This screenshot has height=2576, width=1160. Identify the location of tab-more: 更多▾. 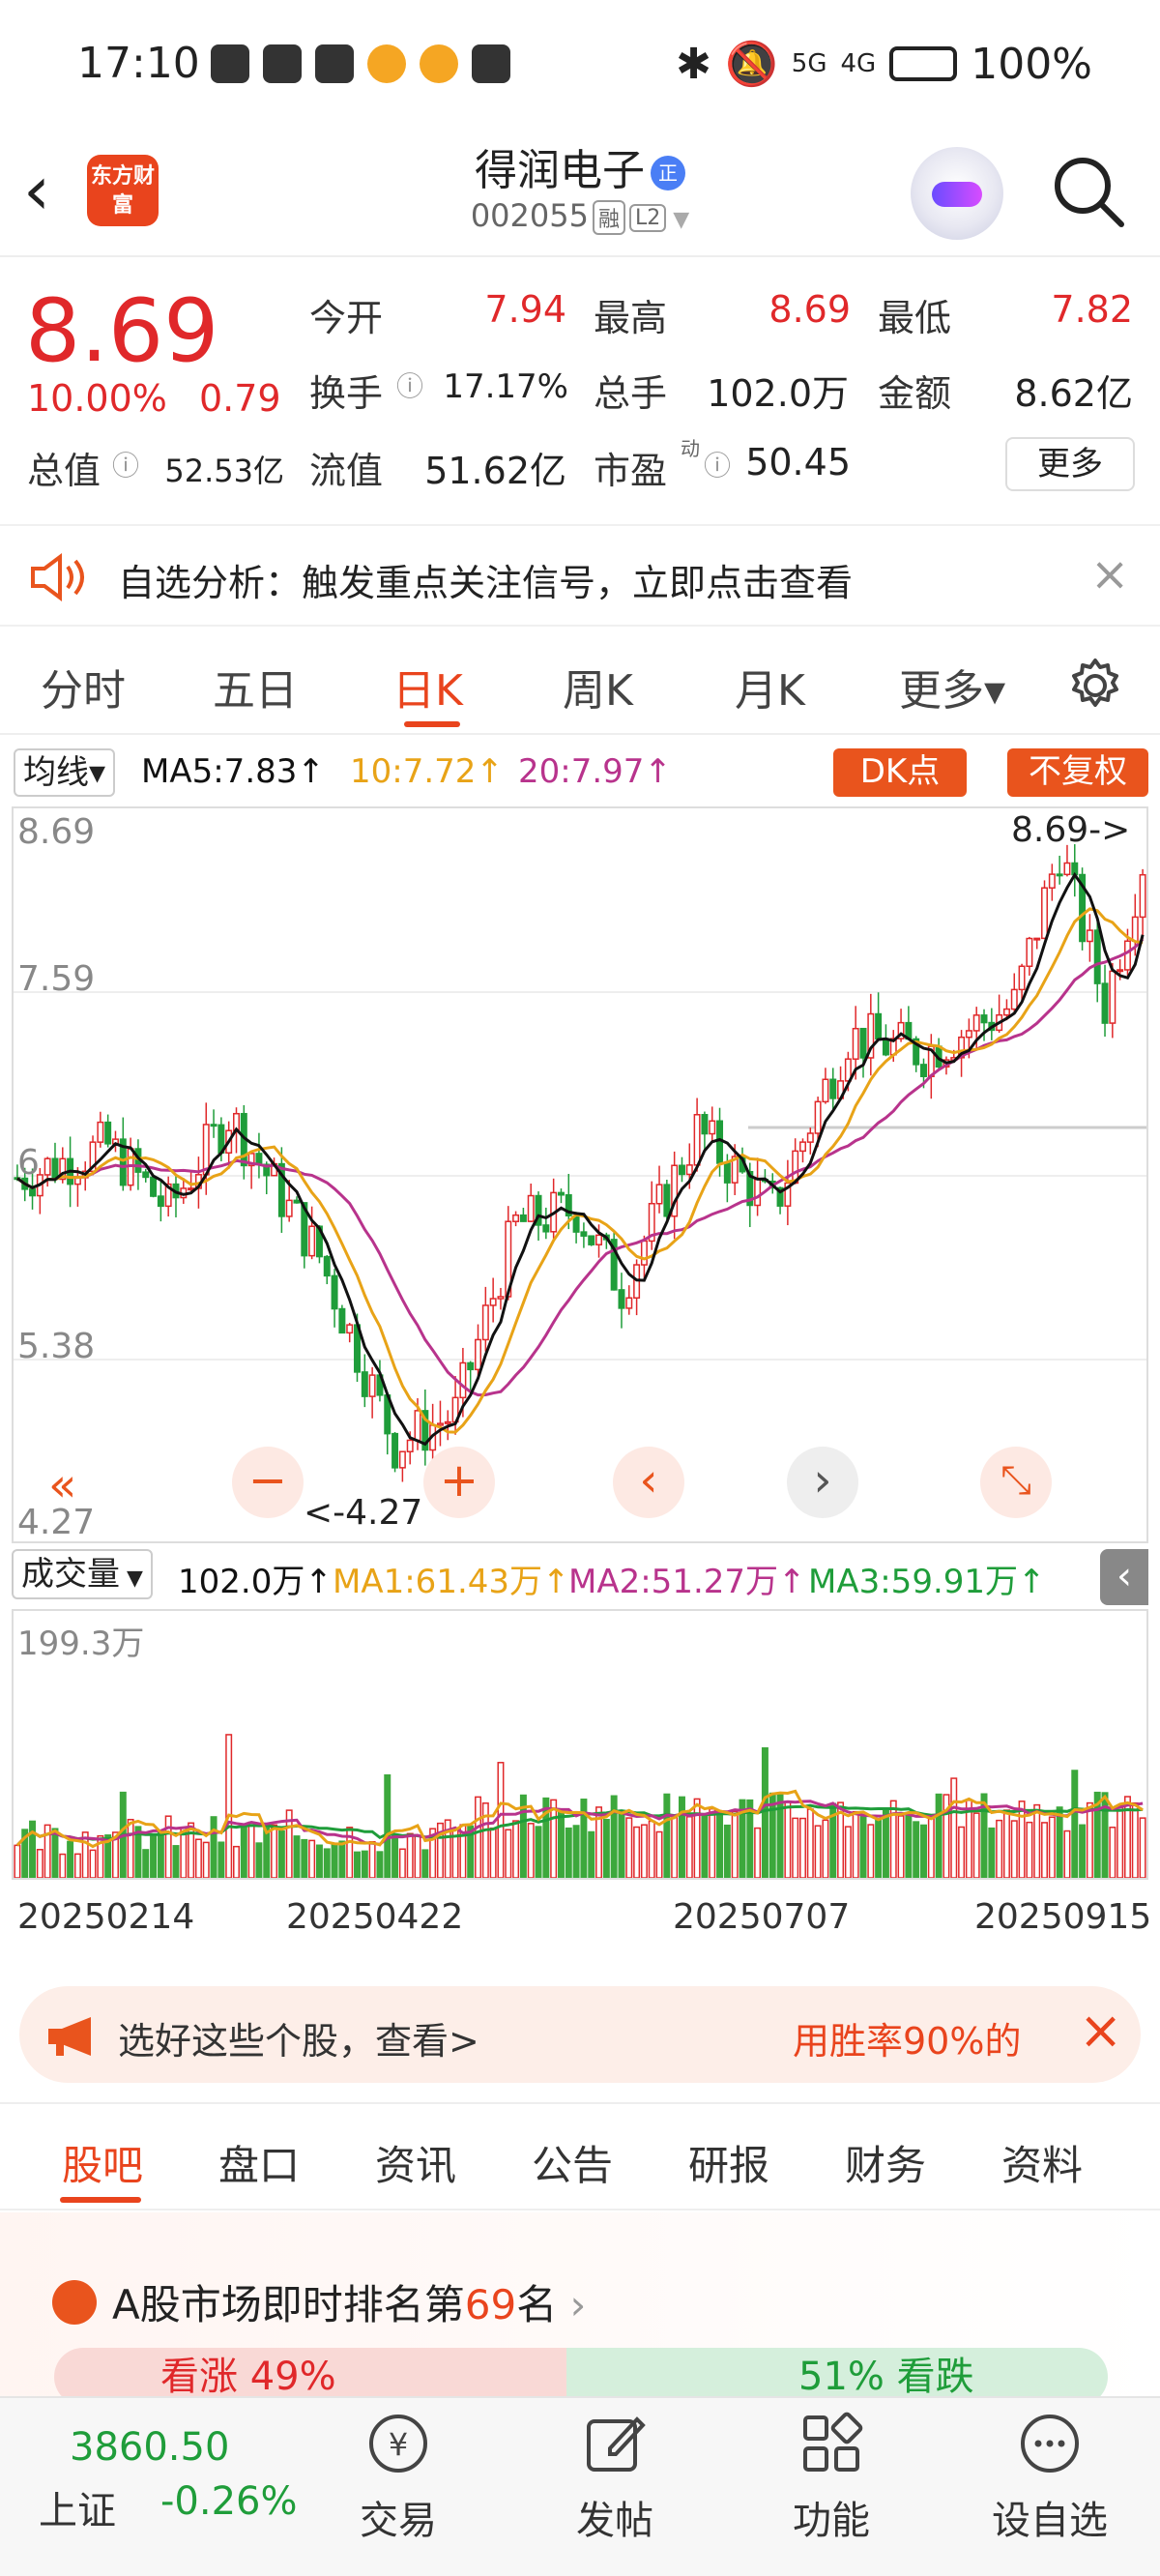
(952, 686).